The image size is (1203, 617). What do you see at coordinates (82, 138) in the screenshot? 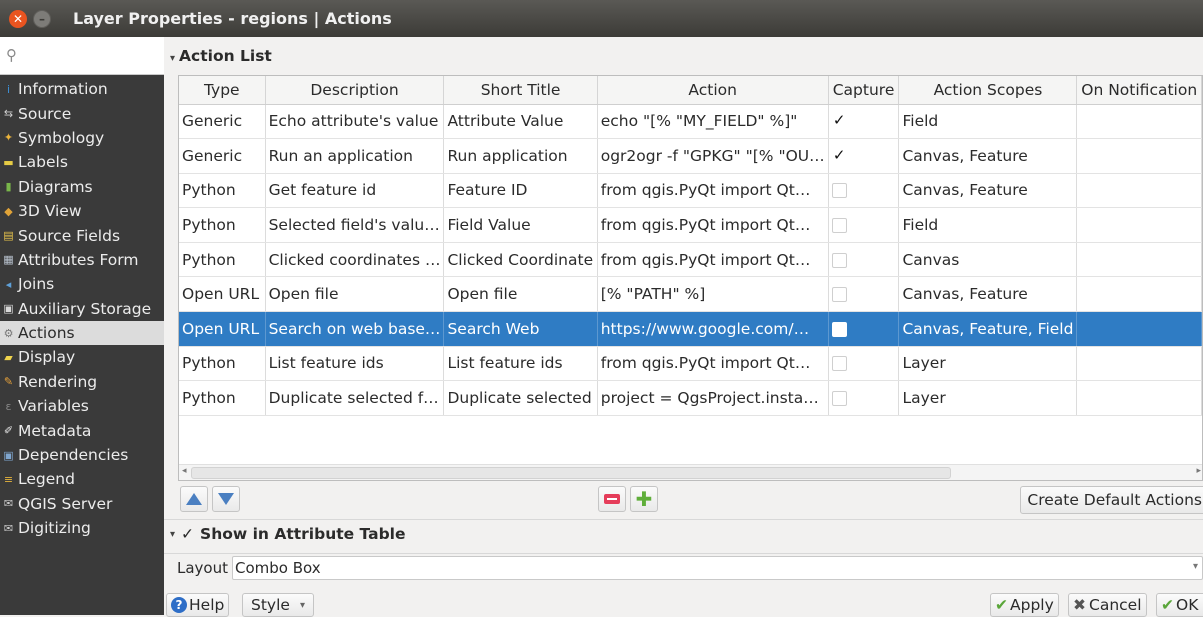
I see `sidebar-item-symbology: ✦ Symbology` at bounding box center [82, 138].